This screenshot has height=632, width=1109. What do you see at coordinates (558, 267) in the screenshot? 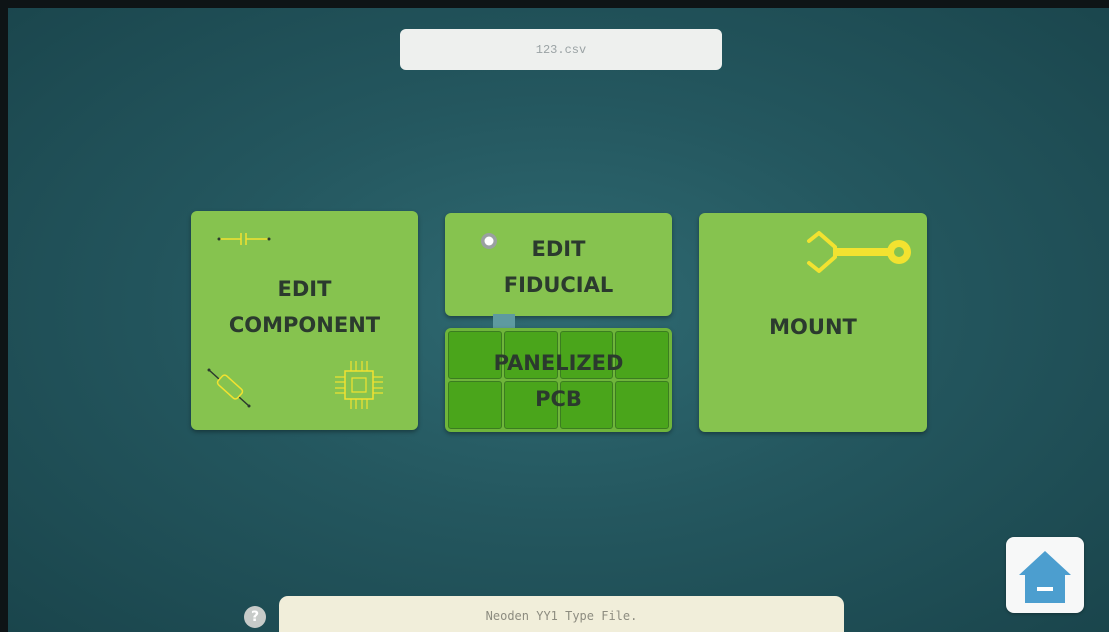
I see `edit-fiducial-label: EDIT FIDUCIAL` at bounding box center [558, 267].